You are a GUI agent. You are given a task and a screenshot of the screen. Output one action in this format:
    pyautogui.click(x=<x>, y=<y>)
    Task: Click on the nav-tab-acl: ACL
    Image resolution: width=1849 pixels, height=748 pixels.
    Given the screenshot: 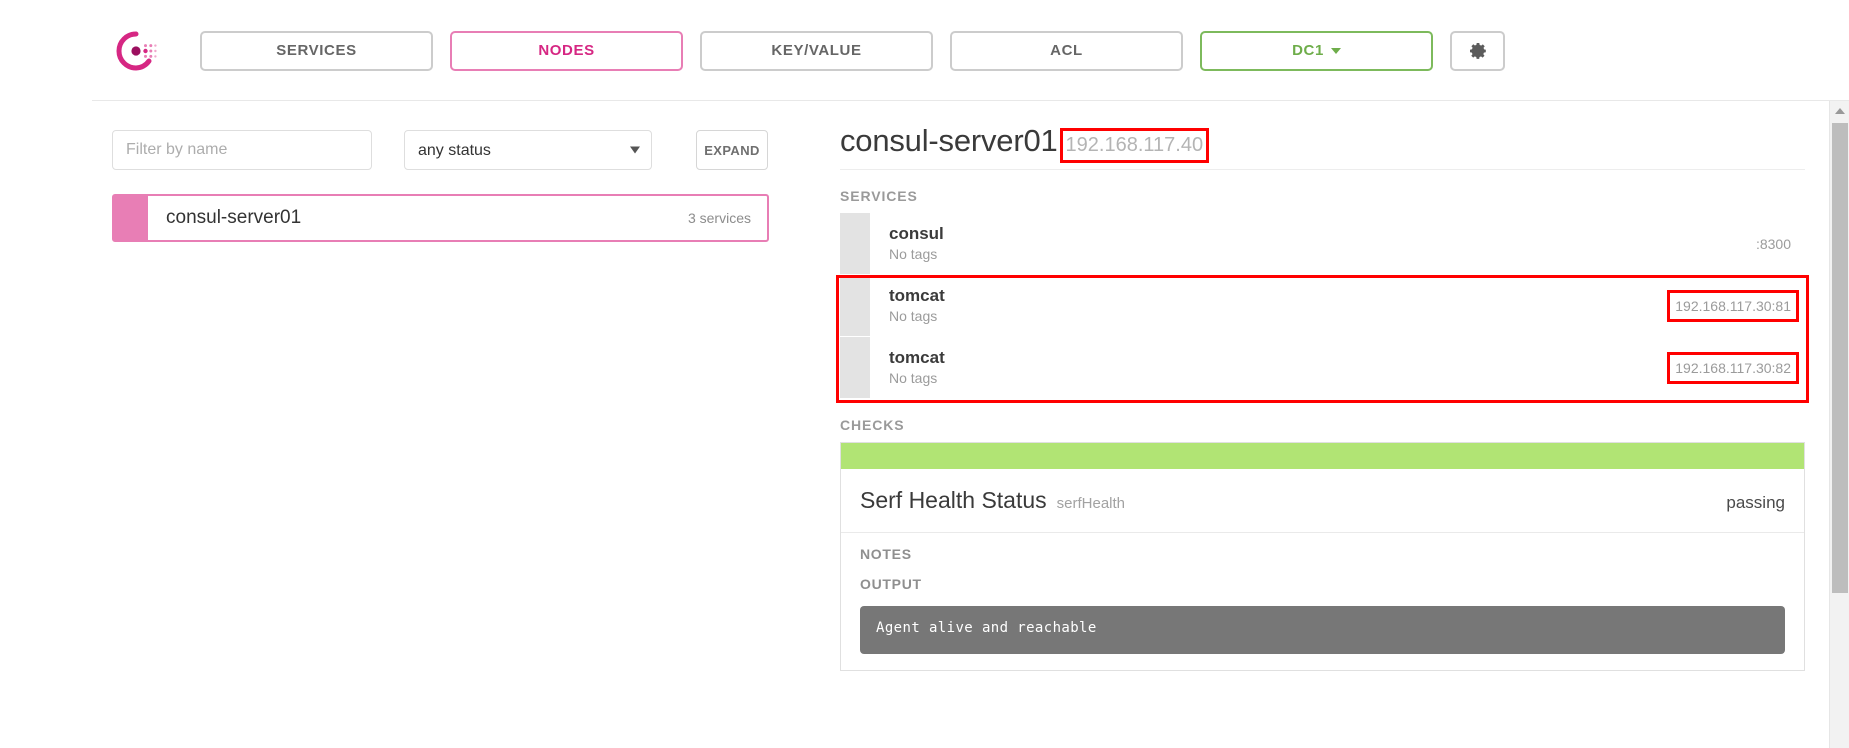 What is the action you would take?
    pyautogui.click(x=1066, y=50)
    